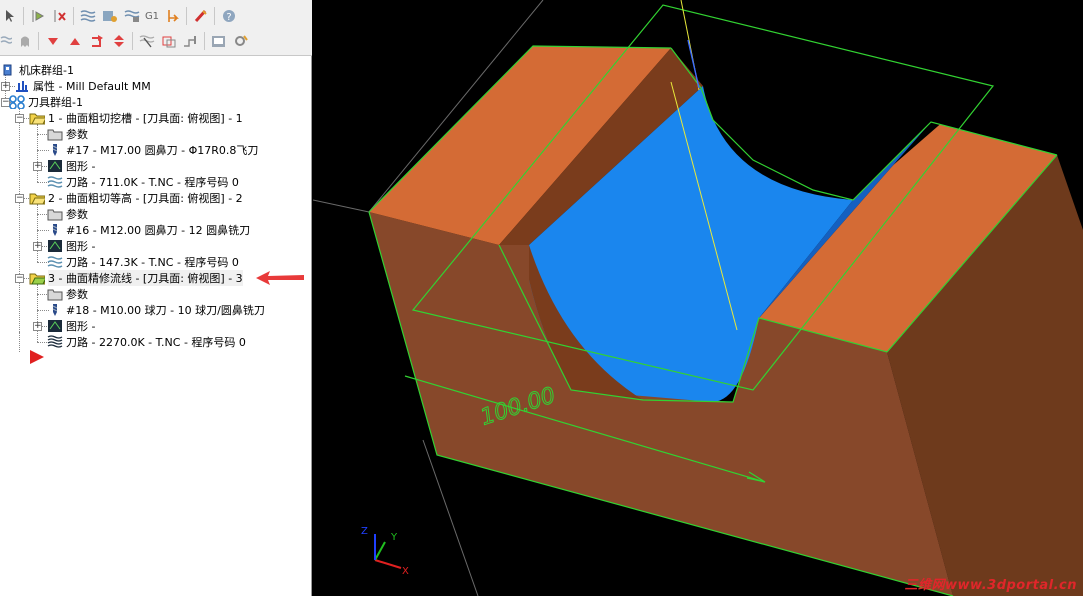 Image resolution: width=1083 pixels, height=596 pixels. I want to click on operation-folder-active-icon, so click(37, 278).